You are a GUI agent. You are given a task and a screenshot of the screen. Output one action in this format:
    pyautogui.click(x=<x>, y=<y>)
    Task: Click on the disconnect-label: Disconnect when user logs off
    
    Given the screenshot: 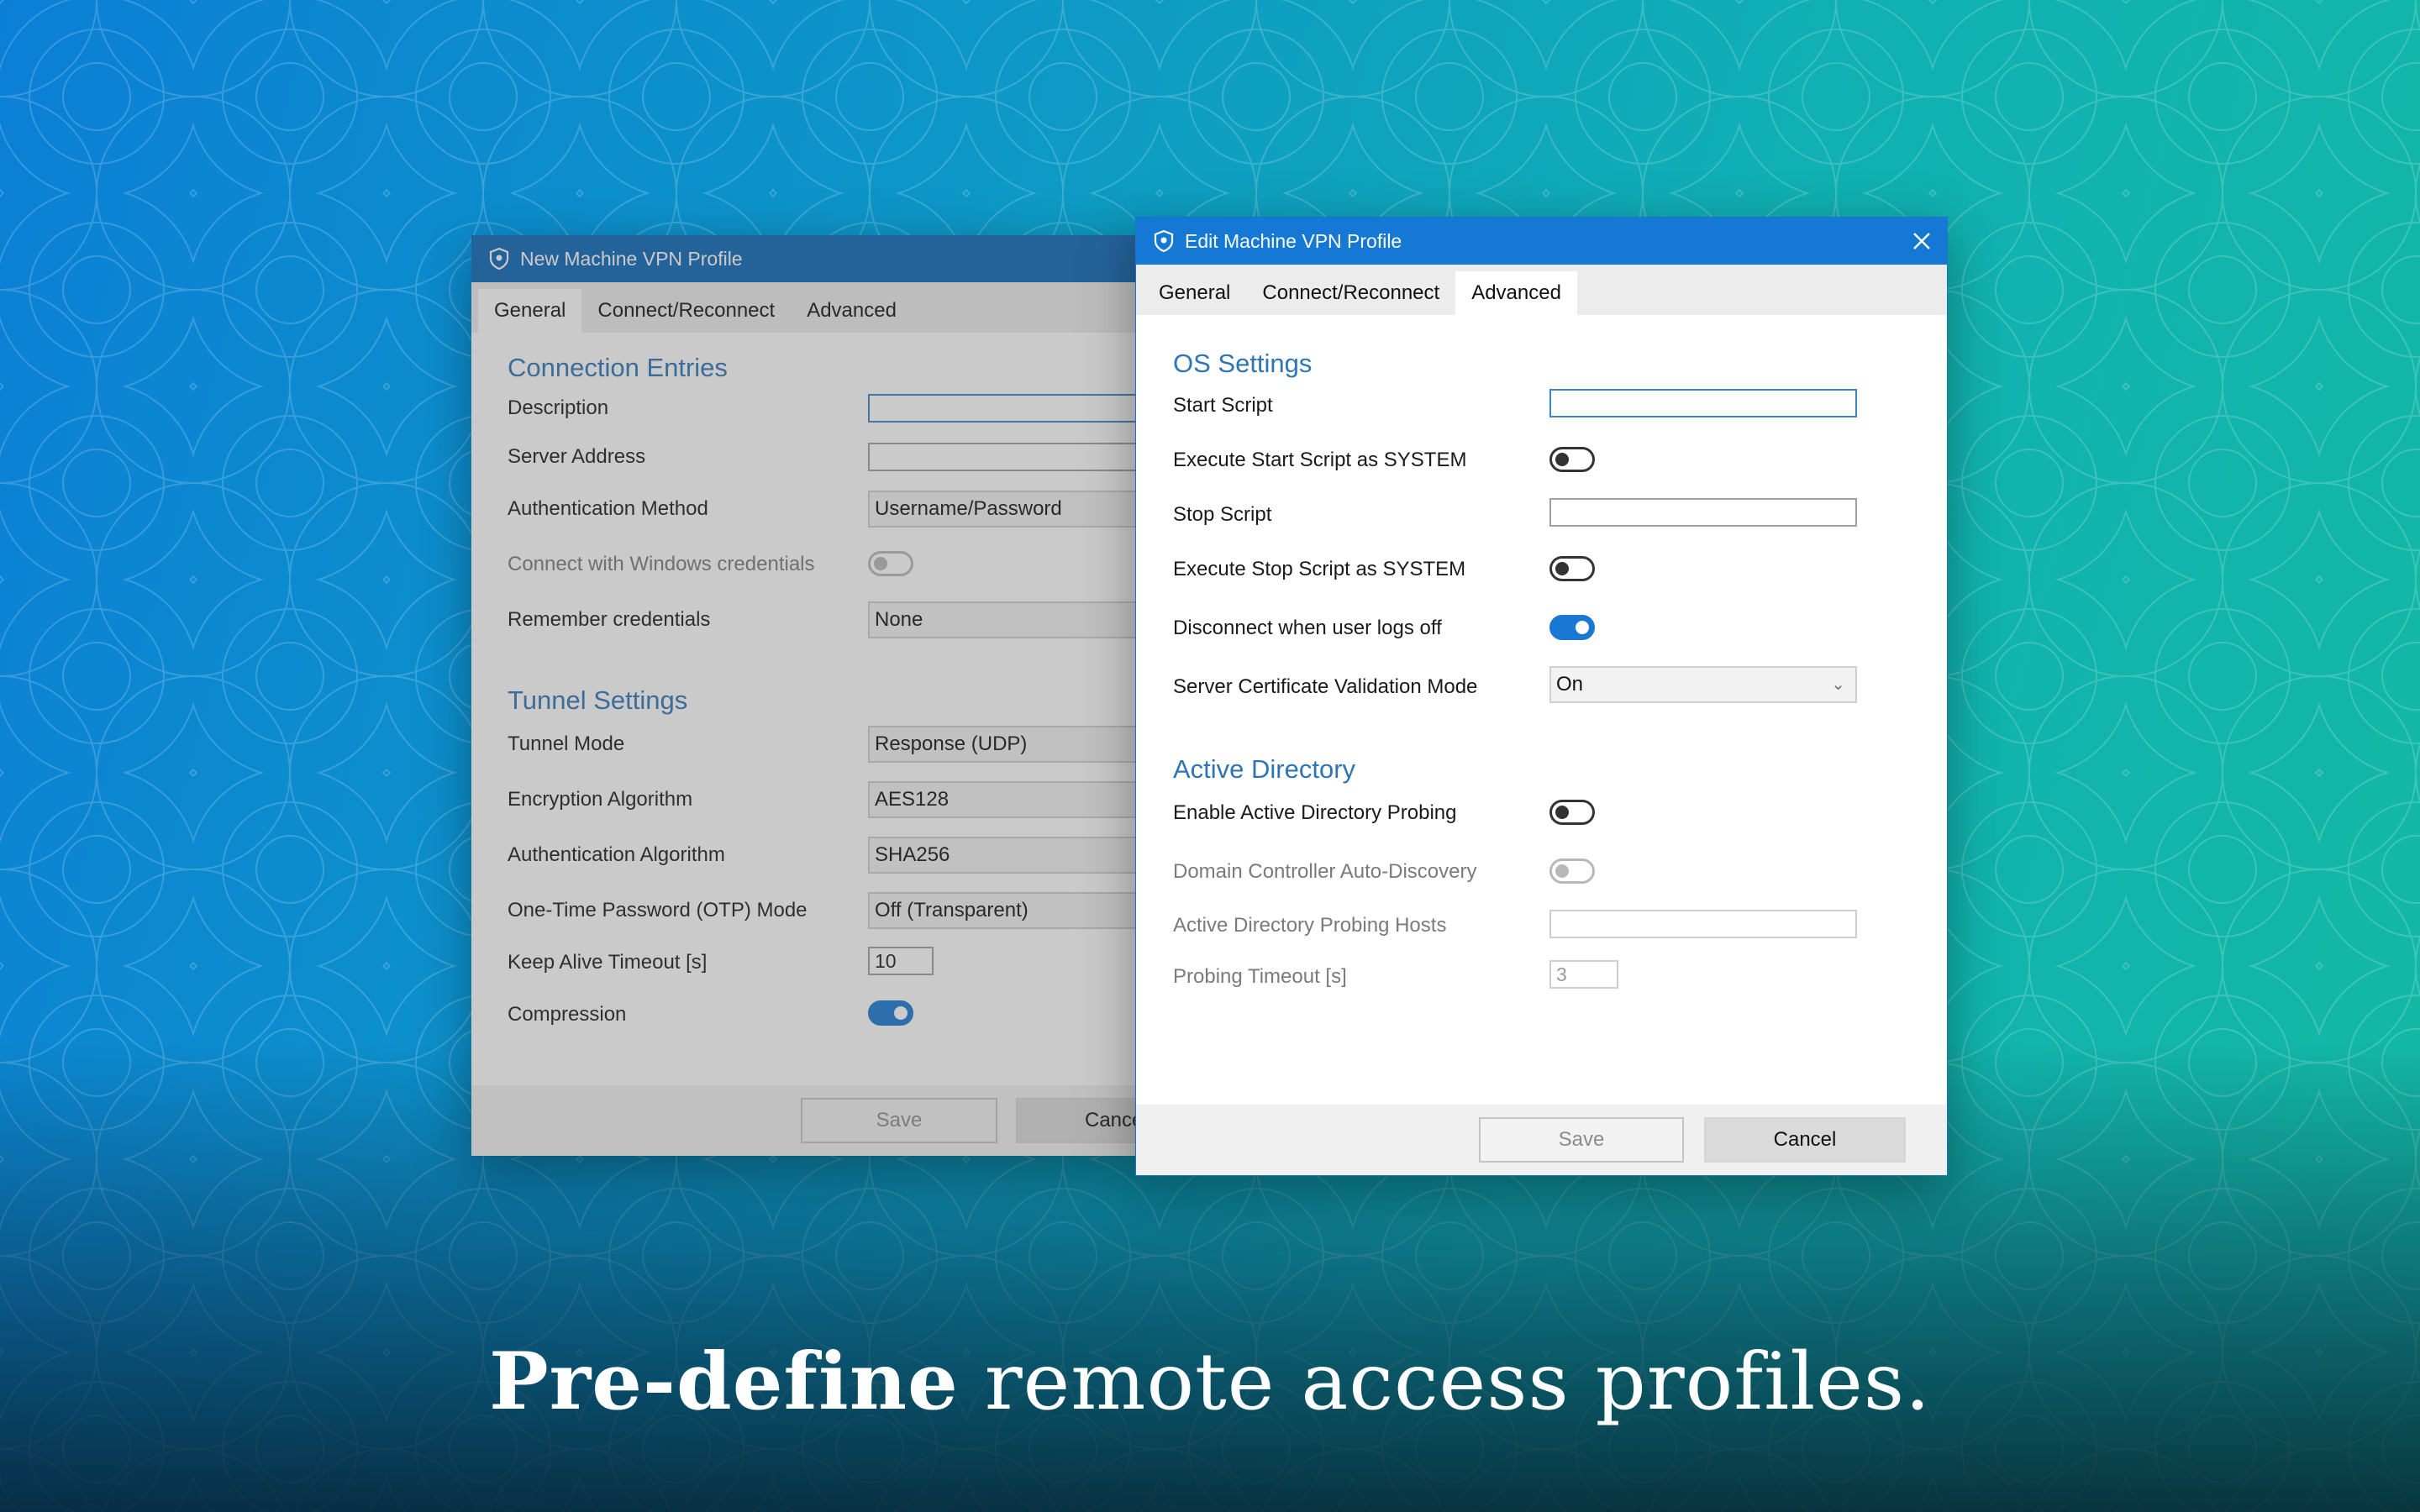 What is the action you would take?
    pyautogui.click(x=1307, y=628)
    